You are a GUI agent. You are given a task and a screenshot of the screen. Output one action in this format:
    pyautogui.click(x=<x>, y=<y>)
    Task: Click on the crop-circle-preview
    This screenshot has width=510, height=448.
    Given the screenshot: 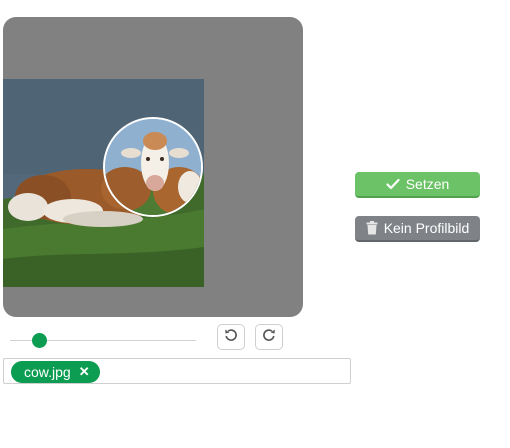 What is the action you would take?
    pyautogui.click(x=153, y=167)
    